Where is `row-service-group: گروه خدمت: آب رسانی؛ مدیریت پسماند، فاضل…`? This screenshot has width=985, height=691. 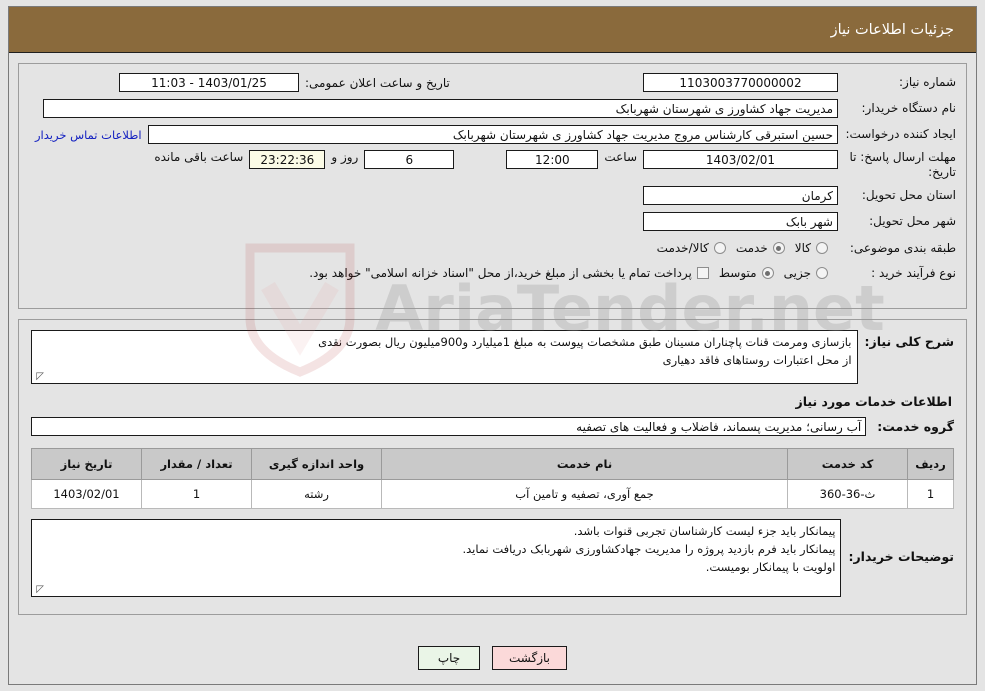
row-service-group: گروه خدمت: آب رسانی؛ مدیریت پسماند، فاضل… is located at coordinates (492, 426).